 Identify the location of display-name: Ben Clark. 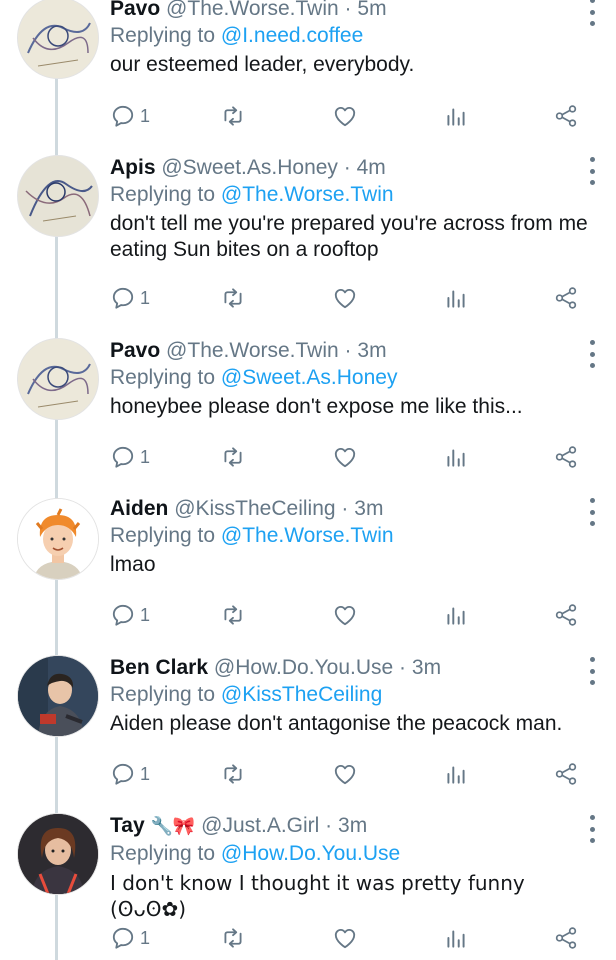
(159, 667).